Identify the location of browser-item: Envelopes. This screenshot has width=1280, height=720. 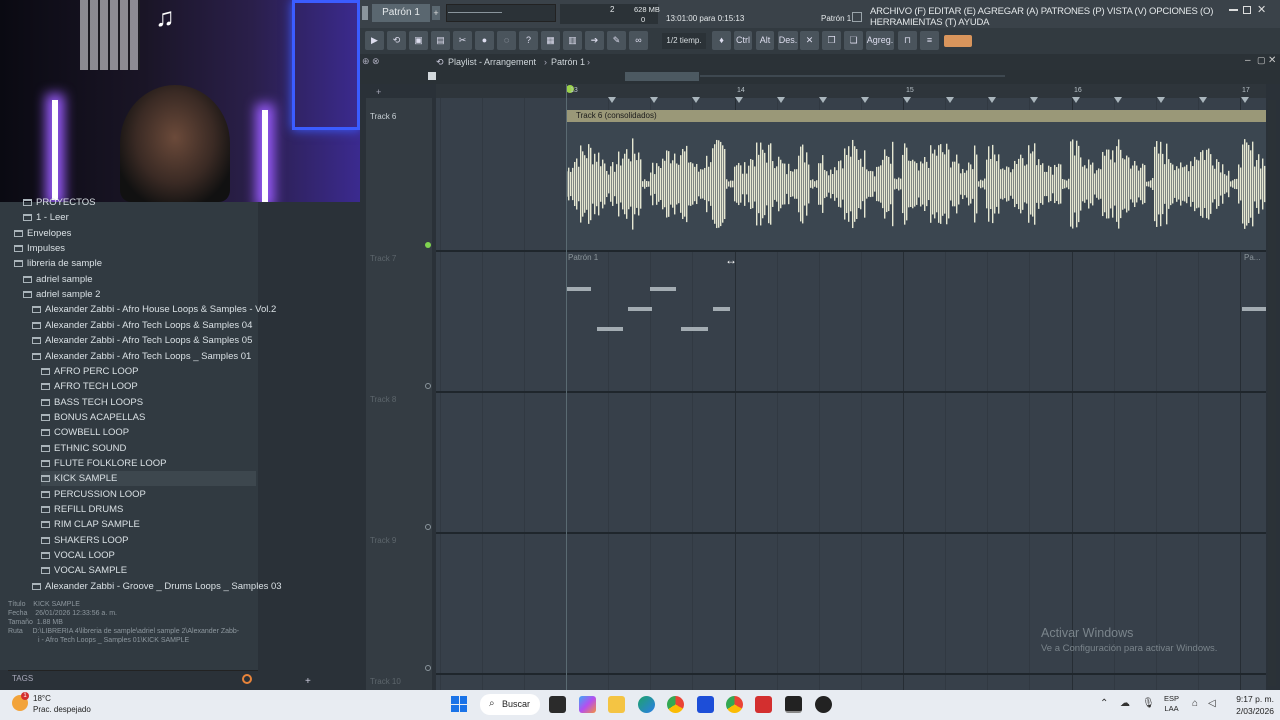
(135, 233).